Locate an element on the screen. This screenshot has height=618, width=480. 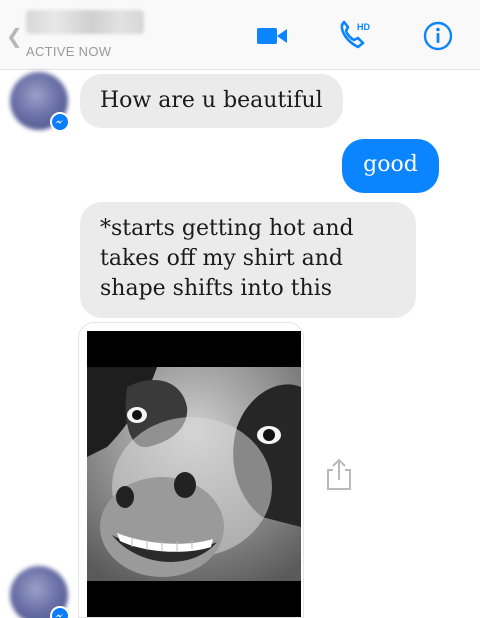
hd-badge: HD is located at coordinates (363, 27).